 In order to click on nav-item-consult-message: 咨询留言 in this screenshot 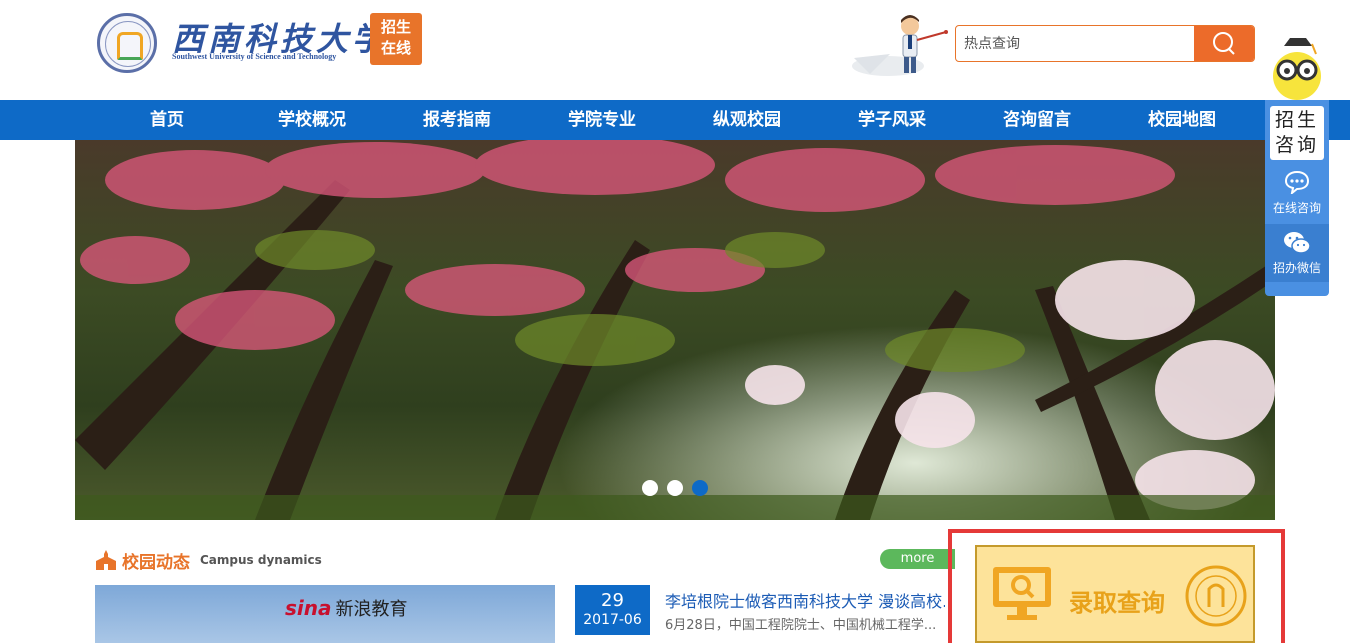, I will do `click(1037, 120)`.